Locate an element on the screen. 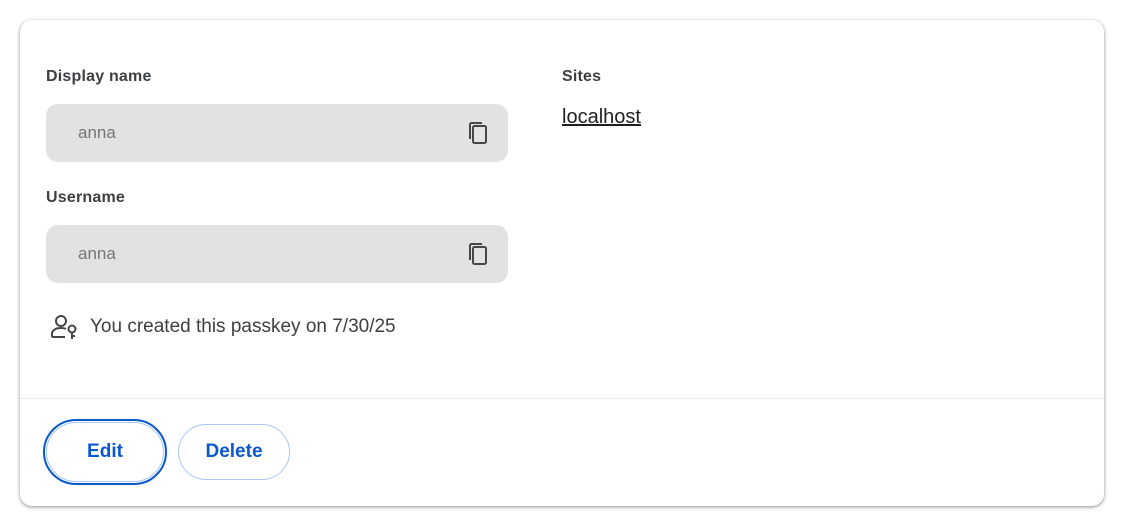  copy-username-button is located at coordinates (478, 254).